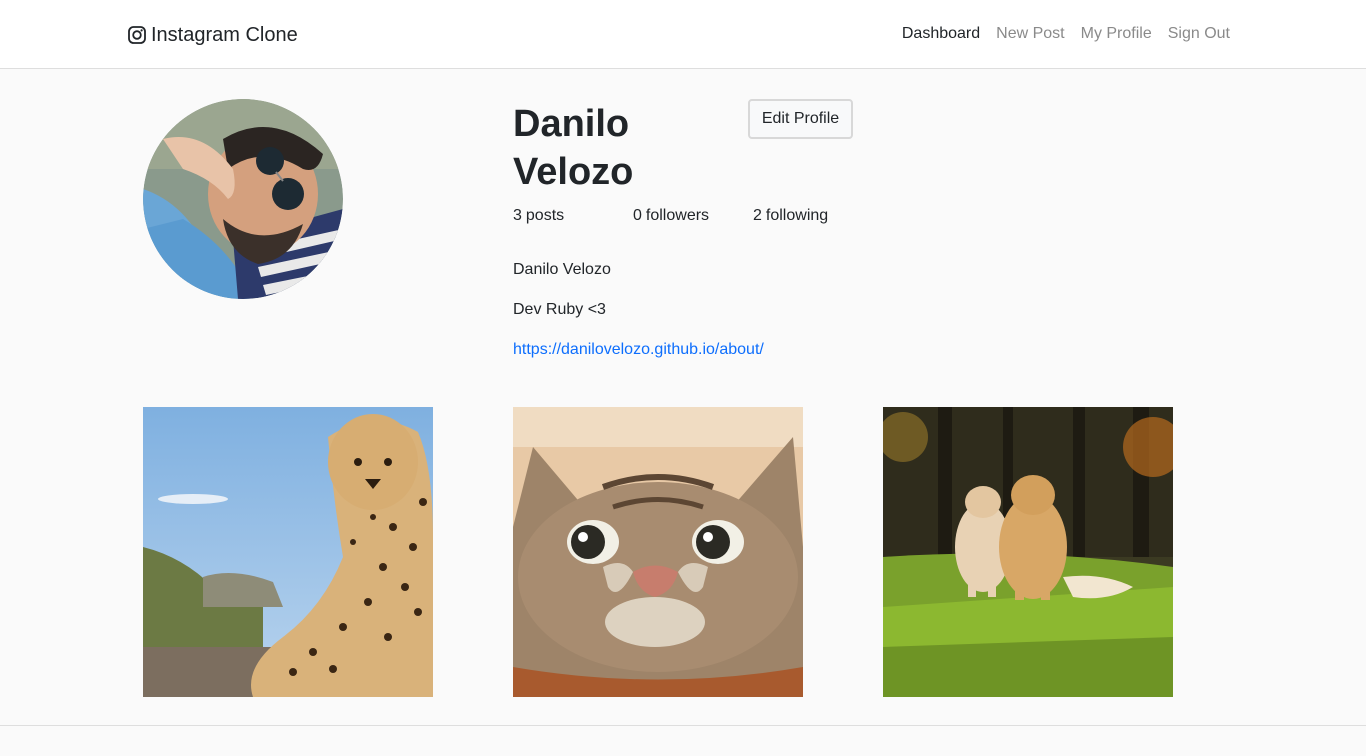 The image size is (1366, 756). Describe the element at coordinates (800, 119) in the screenshot. I see `edit-profile-button: Edit Profile` at that location.